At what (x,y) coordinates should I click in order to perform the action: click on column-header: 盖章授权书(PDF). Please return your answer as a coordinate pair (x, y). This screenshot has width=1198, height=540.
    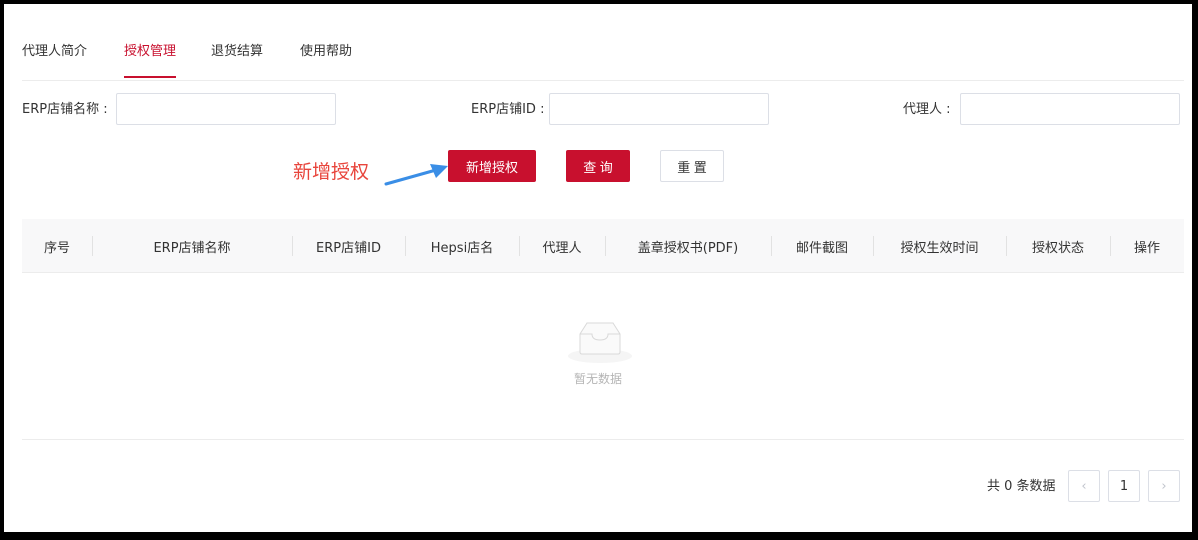
    Looking at the image, I should click on (688, 246).